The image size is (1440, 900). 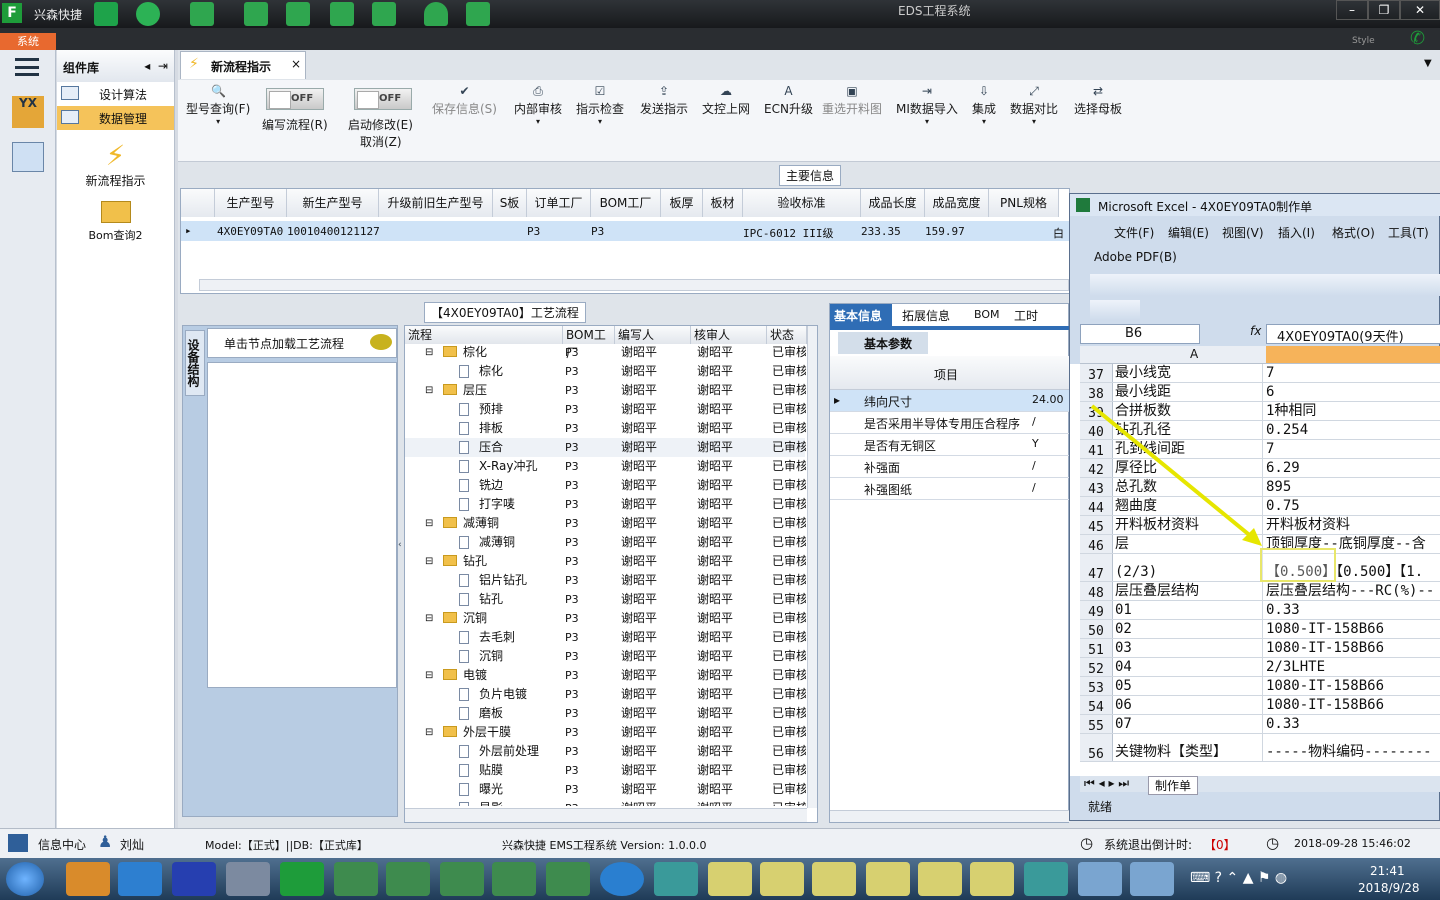 What do you see at coordinates (115, 222) in the screenshot?
I see `bom-query-item: Bom查询2` at bounding box center [115, 222].